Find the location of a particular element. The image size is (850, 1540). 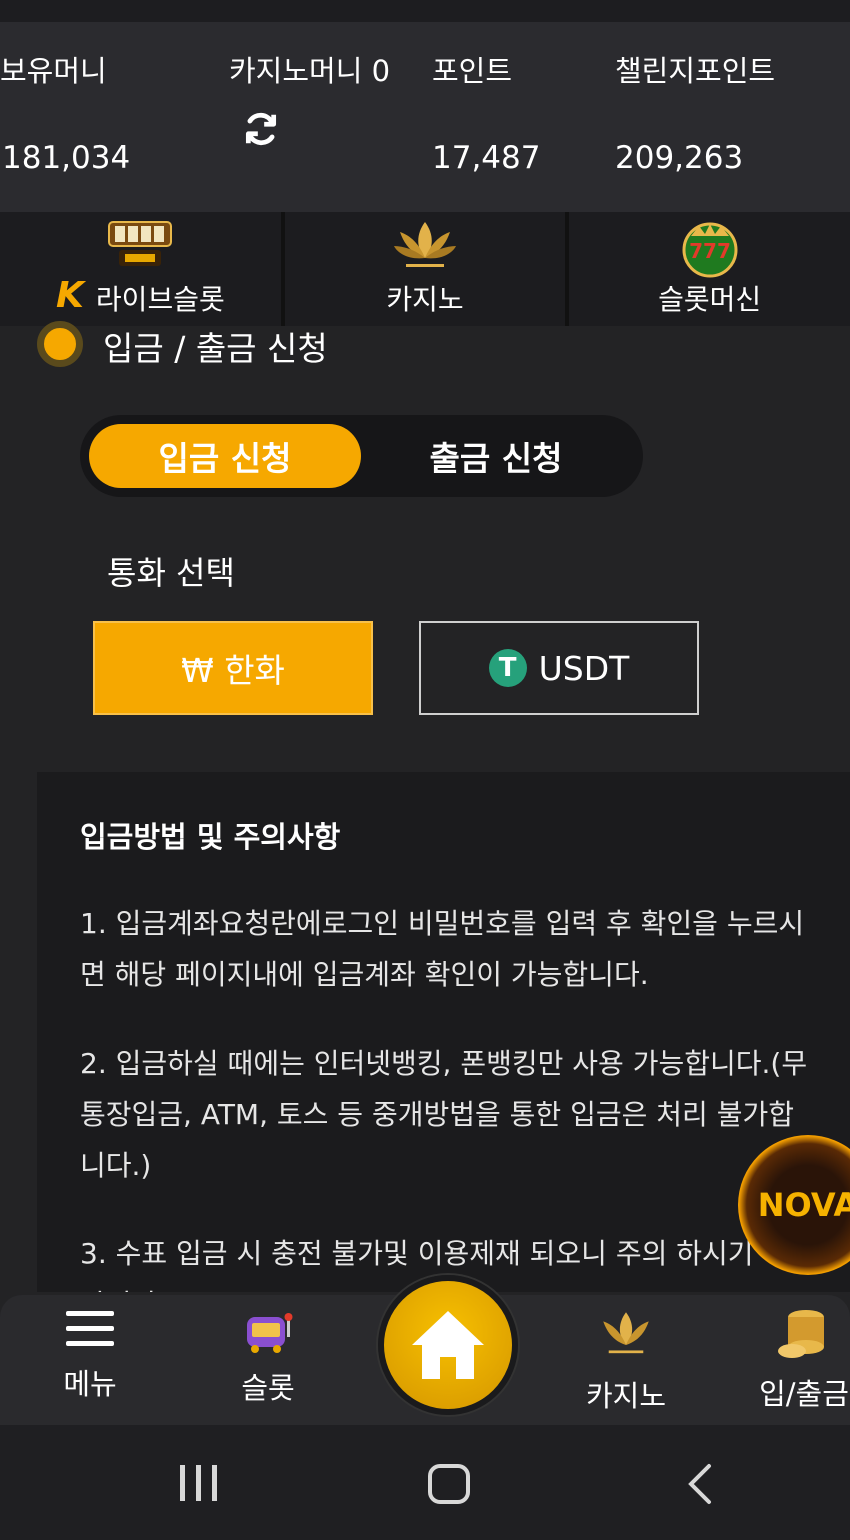

deposit-withdraw-switch: 입금 신청 출금 신청 is located at coordinates (361, 456).